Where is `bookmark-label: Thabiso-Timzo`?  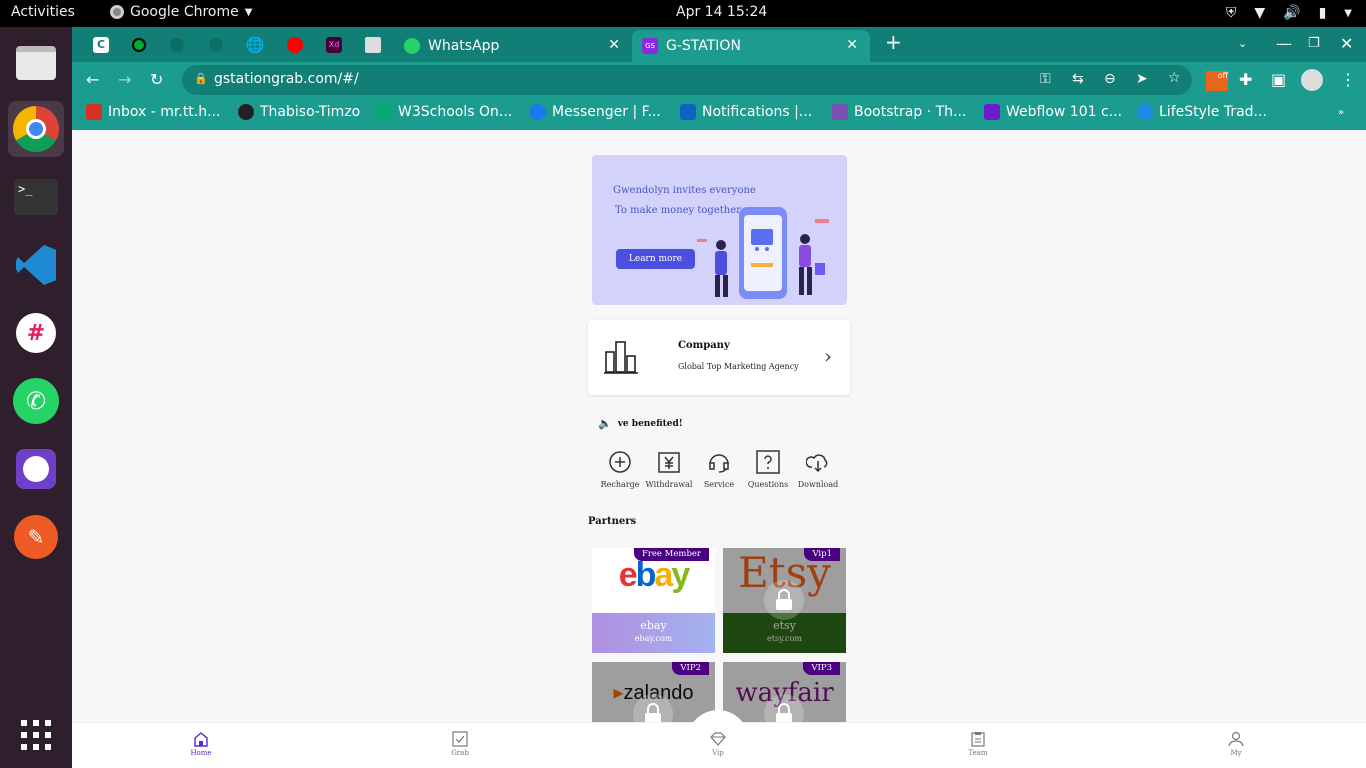 bookmark-label: Thabiso-Timzo is located at coordinates (310, 112).